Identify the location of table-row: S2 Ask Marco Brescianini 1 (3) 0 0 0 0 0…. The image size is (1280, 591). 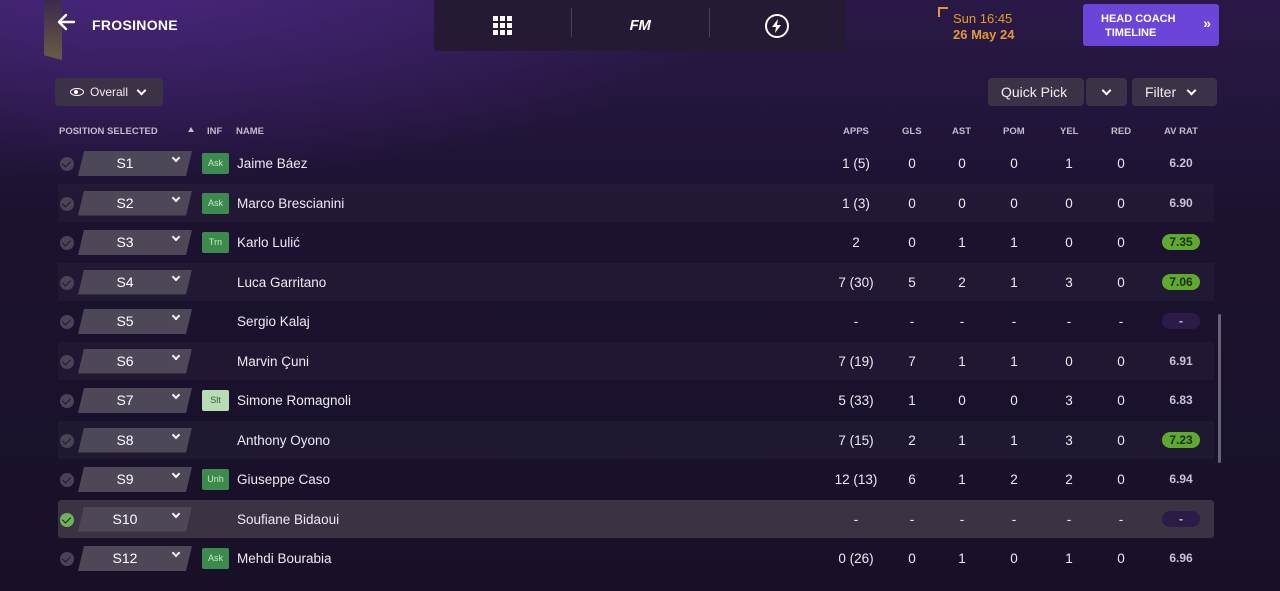
(640, 203).